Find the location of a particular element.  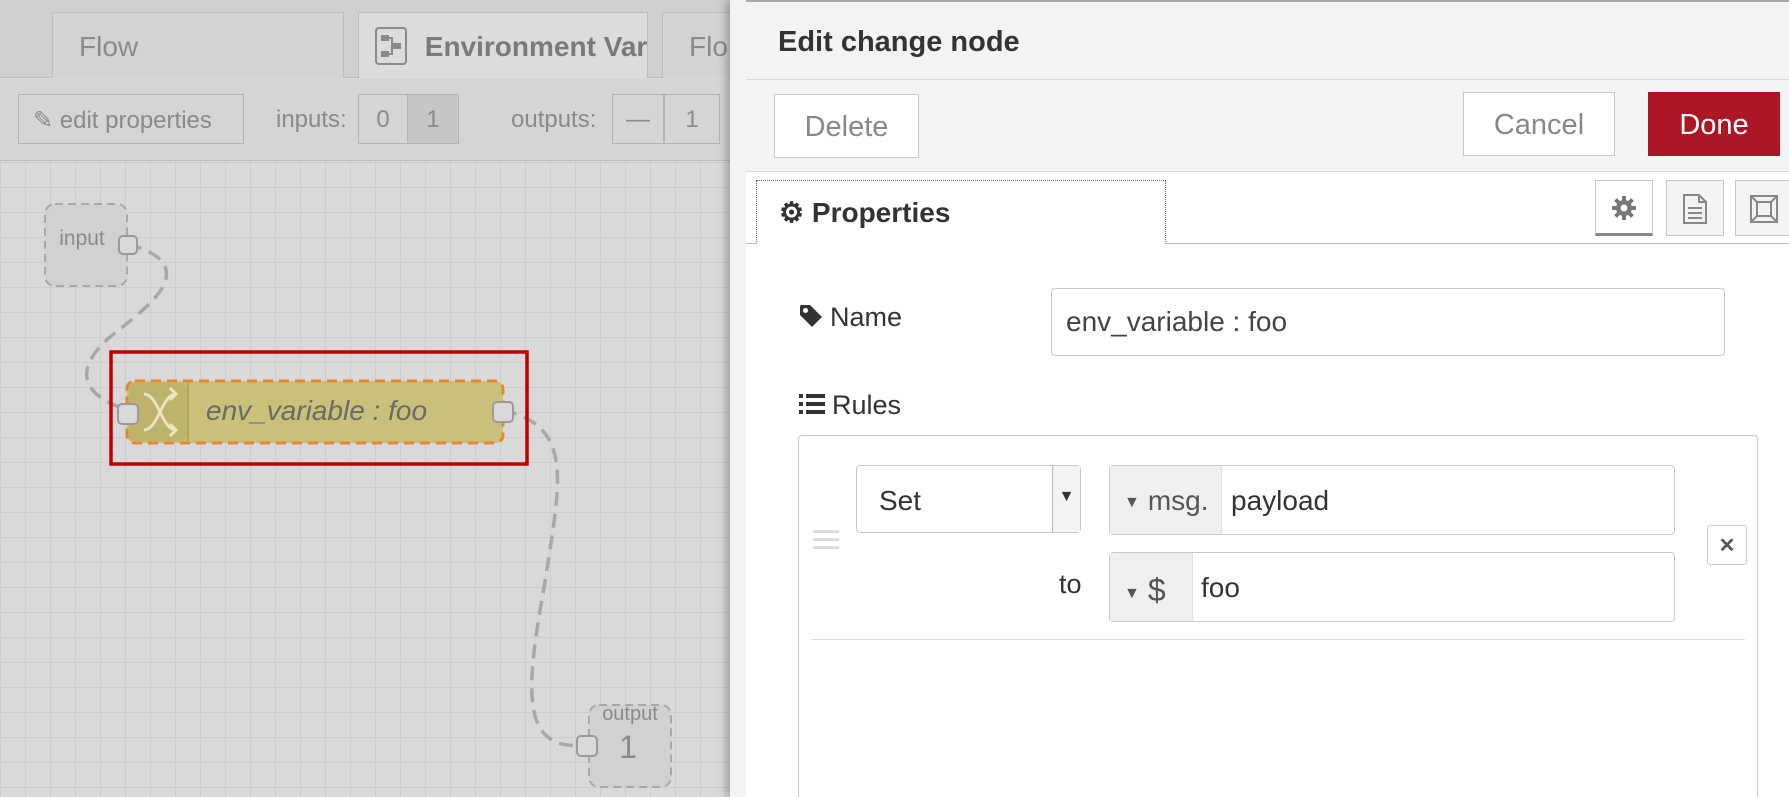

tag-icon is located at coordinates (811, 316).